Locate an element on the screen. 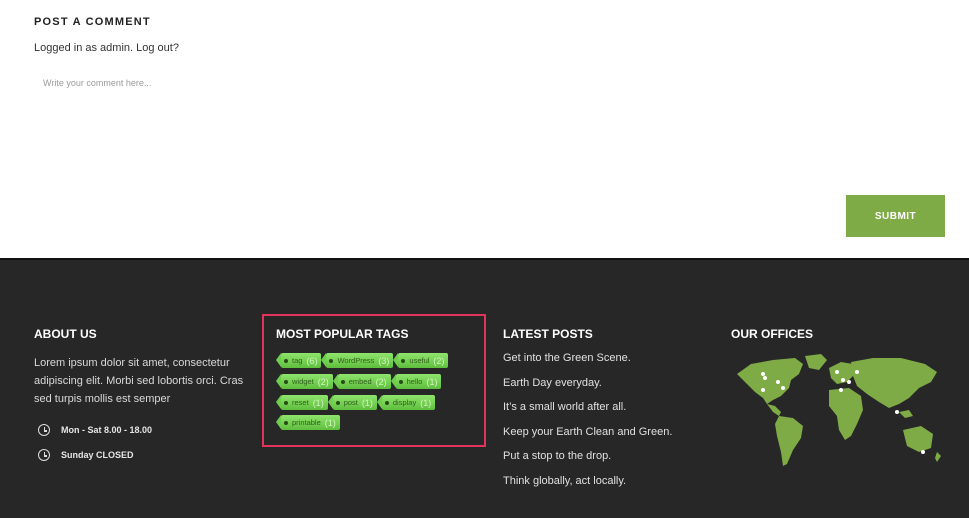 The width and height of the screenshot is (969, 518). offices-title: OUR OFFICES is located at coordinates (772, 334).